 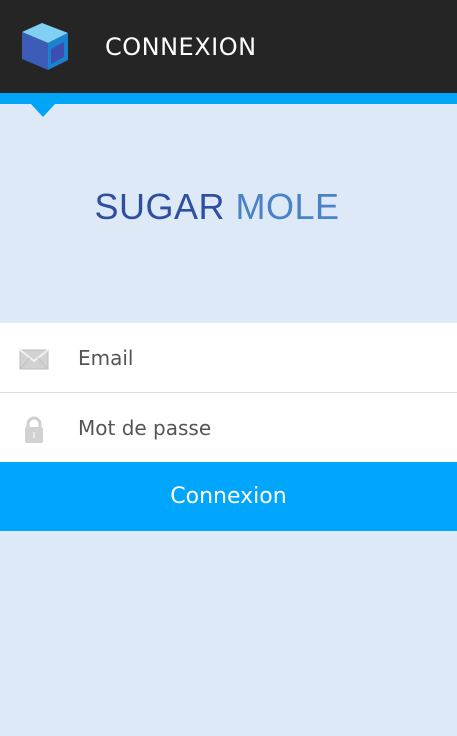 What do you see at coordinates (34, 429) in the screenshot?
I see `padlock-icon` at bounding box center [34, 429].